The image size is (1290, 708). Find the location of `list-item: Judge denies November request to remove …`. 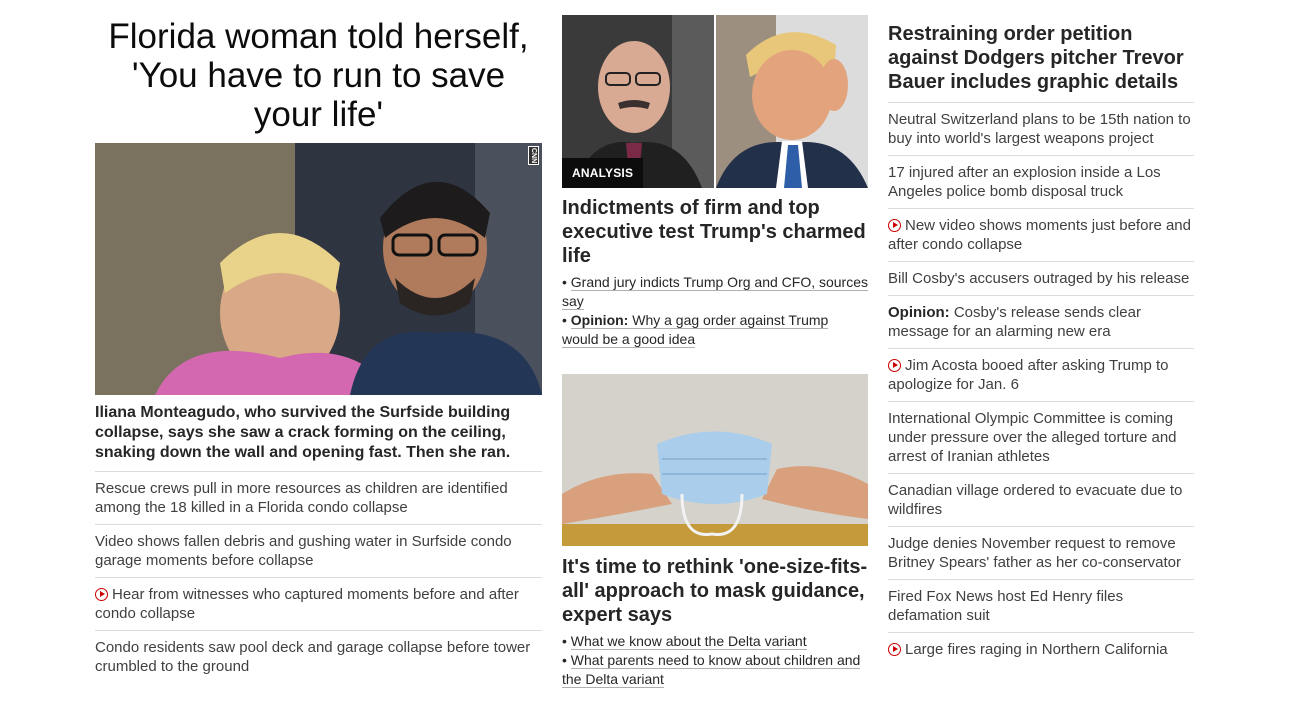

list-item: Judge denies November request to remove … is located at coordinates (1041, 553).